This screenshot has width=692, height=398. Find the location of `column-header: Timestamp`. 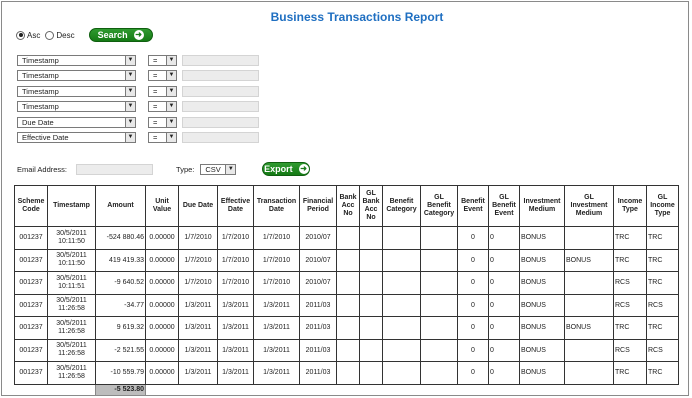

column-header: Timestamp is located at coordinates (71, 206).